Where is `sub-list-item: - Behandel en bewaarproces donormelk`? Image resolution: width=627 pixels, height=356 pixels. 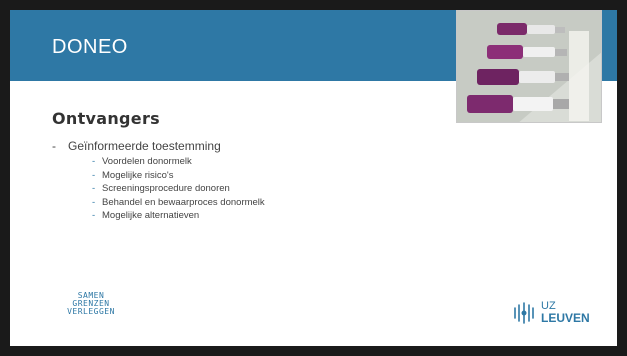 sub-list-item: - Behandel en bewaarproces donormelk is located at coordinates (178, 203).